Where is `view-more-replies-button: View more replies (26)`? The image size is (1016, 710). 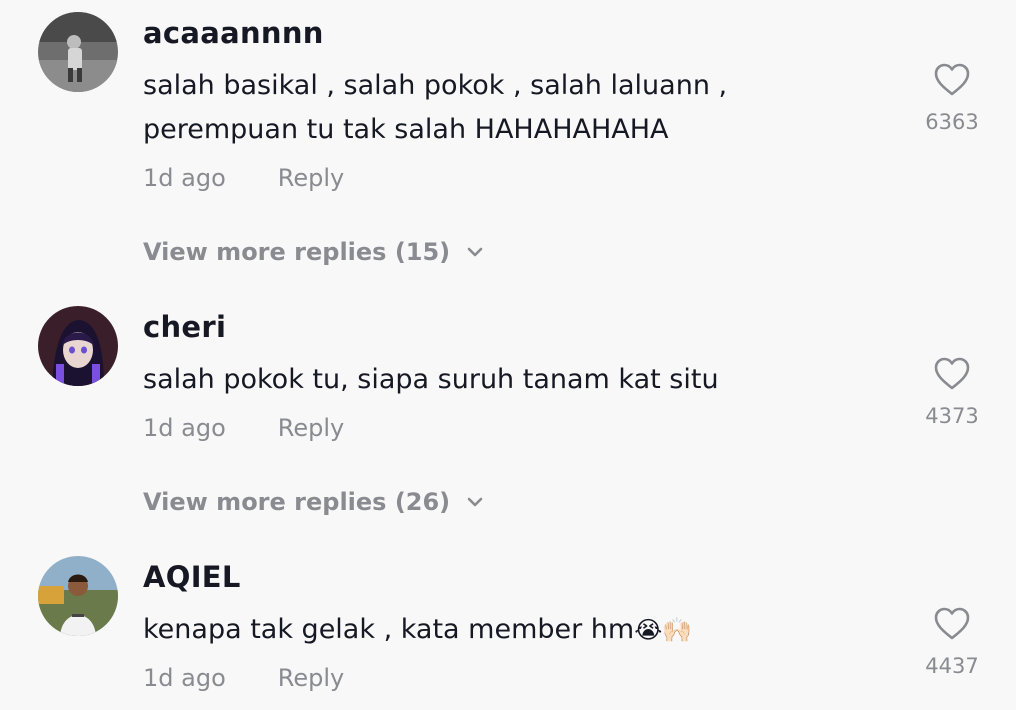
view-more-replies-button: View more replies (26) is located at coordinates (314, 502).